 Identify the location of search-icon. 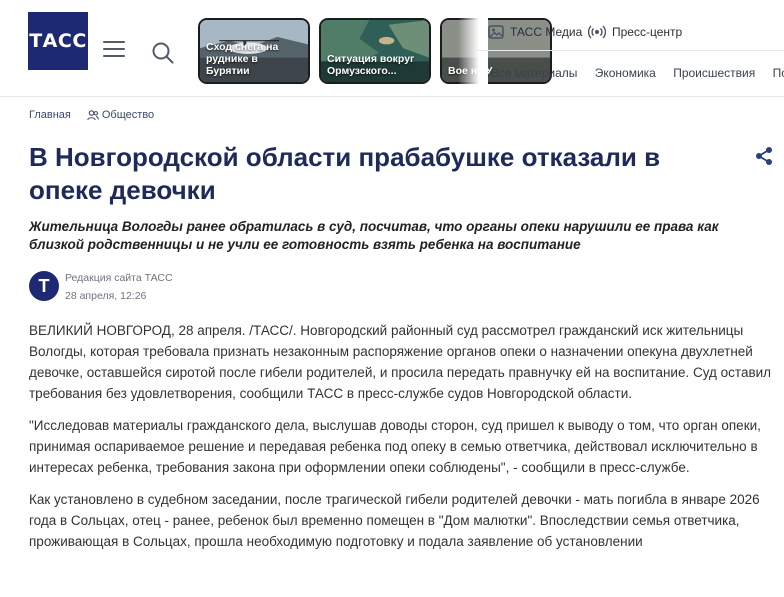
(163, 53).